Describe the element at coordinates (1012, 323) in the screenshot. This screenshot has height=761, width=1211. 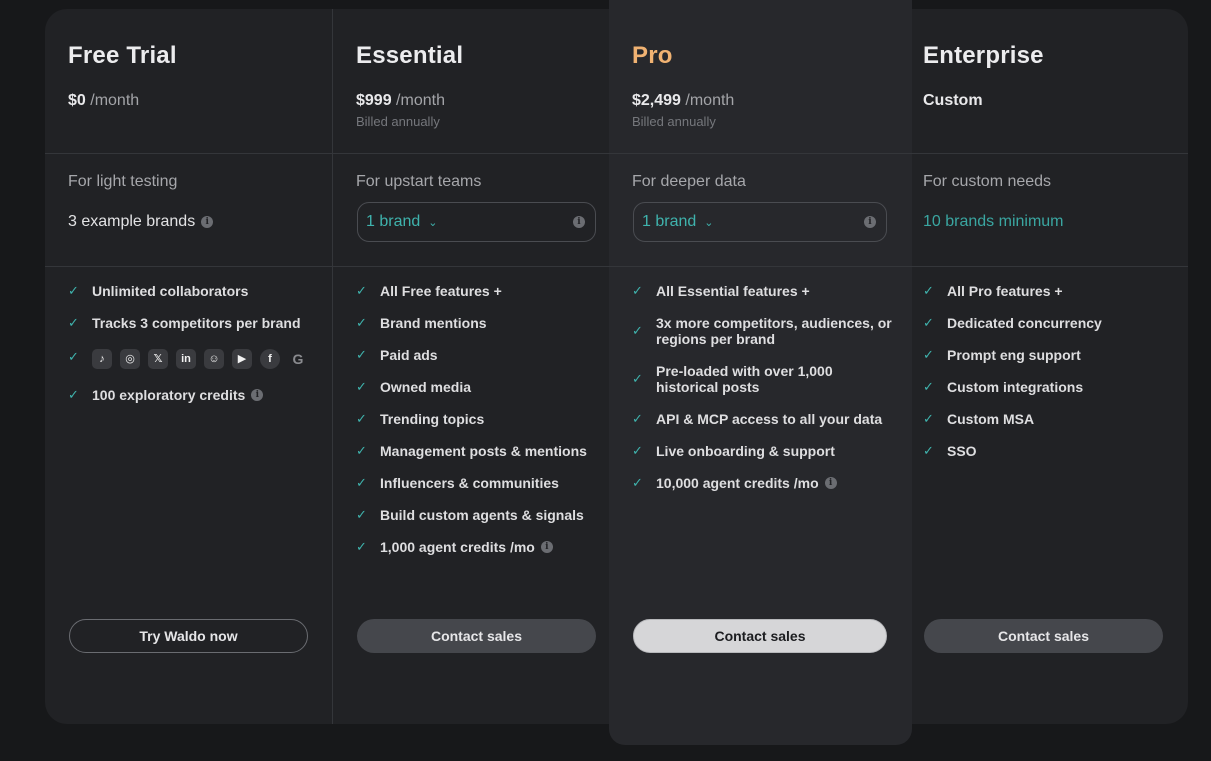
I see `feature-item: ✓ Dedicated concurrency` at that location.